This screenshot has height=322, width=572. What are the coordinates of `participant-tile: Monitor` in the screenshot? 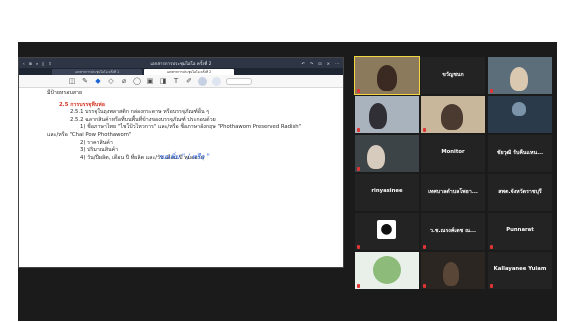 It's located at (453, 153).